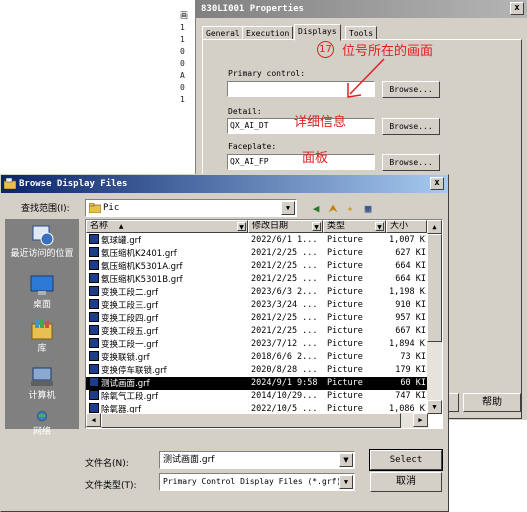 Image resolution: width=527 pixels, height=512 pixels. What do you see at coordinates (256, 344) in the screenshot?
I see `file-row: 变换工段一.grf 2023/7/12 ... Picture 1,894 KI` at bounding box center [256, 344].